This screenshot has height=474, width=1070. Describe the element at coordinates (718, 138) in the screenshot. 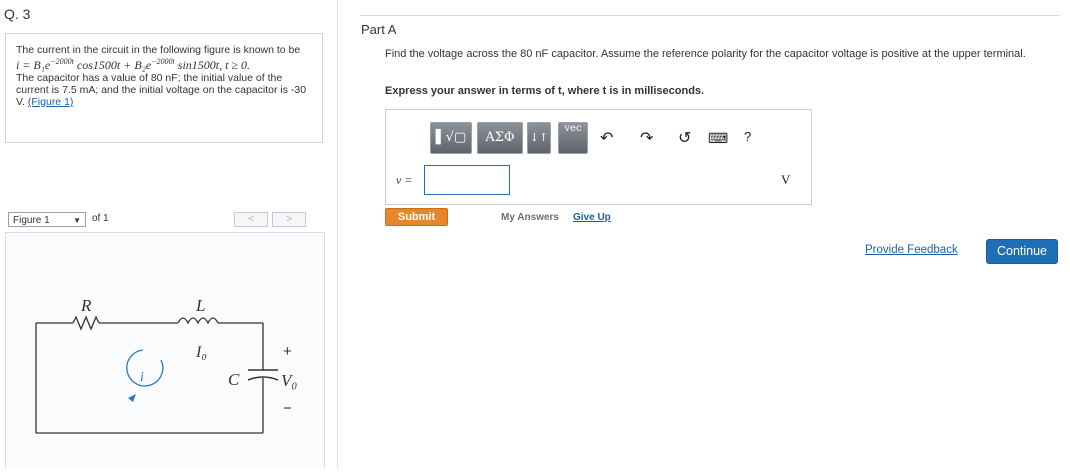

I see `keyboard-icon: ⌨` at that location.